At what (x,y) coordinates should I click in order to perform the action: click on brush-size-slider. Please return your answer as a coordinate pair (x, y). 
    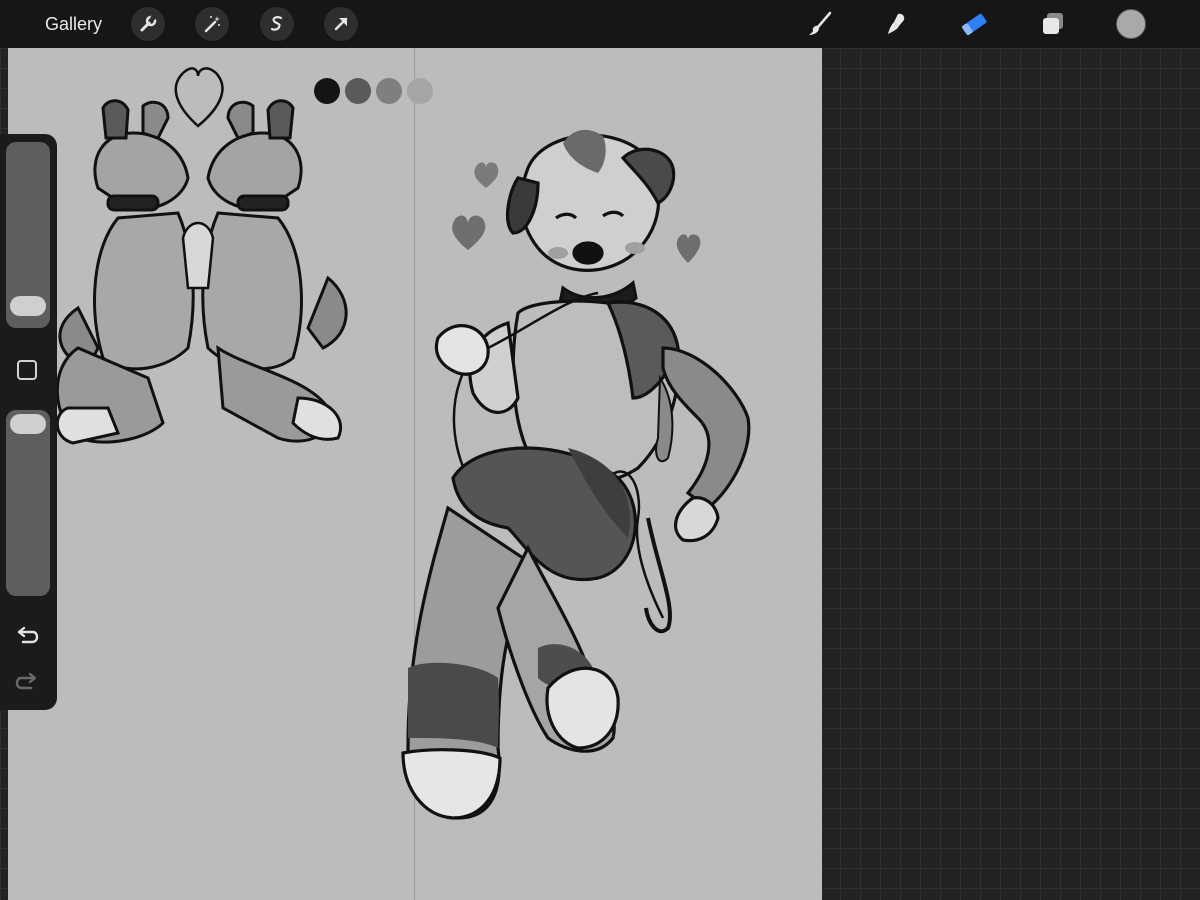
    Looking at the image, I should click on (28, 235).